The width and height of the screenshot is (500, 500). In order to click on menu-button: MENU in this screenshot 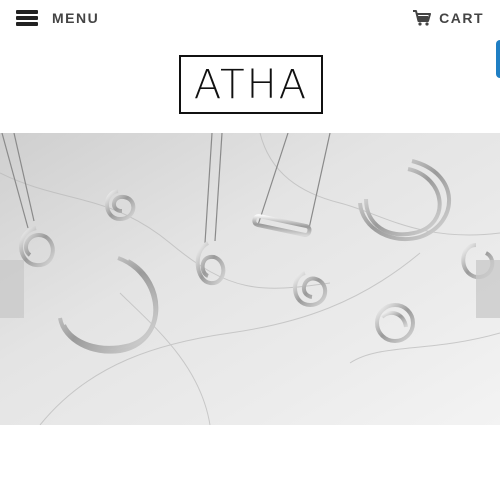, I will do `click(57, 18)`.